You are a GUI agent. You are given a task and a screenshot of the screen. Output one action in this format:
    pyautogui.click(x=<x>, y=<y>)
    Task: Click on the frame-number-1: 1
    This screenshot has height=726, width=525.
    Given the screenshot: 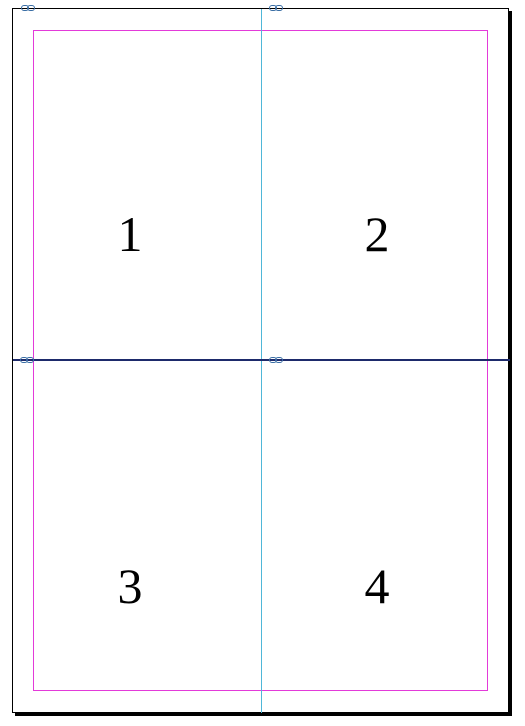 What is the action you would take?
    pyautogui.click(x=130, y=234)
    